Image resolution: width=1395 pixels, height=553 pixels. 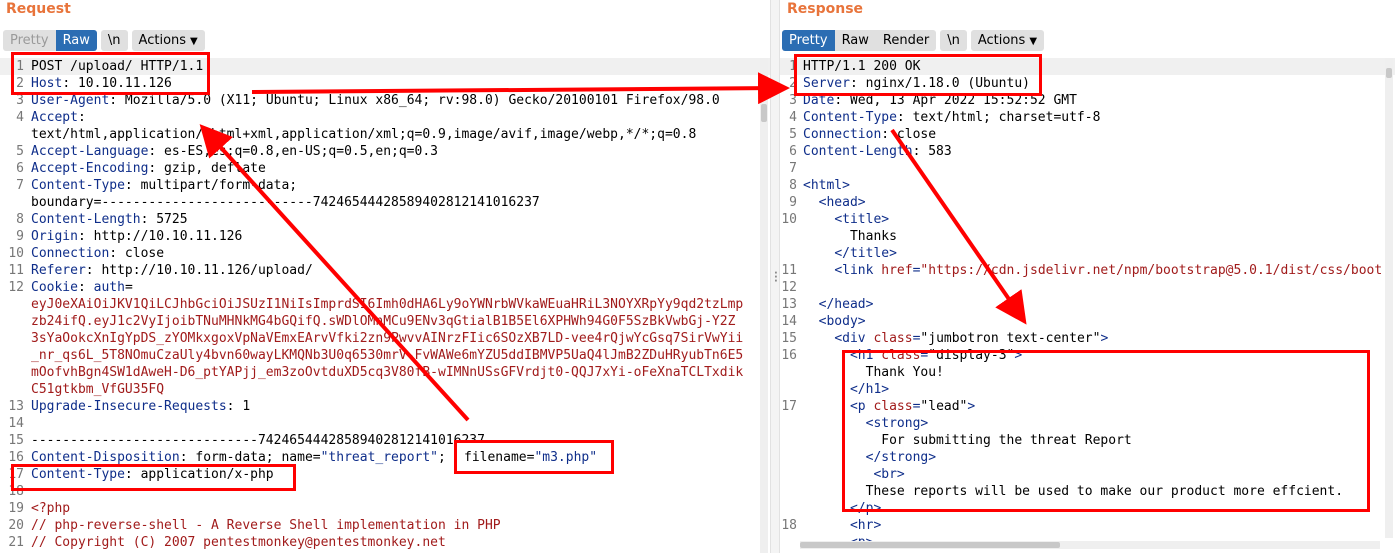 I want to click on response-code-line: 12, so click(x=1087, y=287).